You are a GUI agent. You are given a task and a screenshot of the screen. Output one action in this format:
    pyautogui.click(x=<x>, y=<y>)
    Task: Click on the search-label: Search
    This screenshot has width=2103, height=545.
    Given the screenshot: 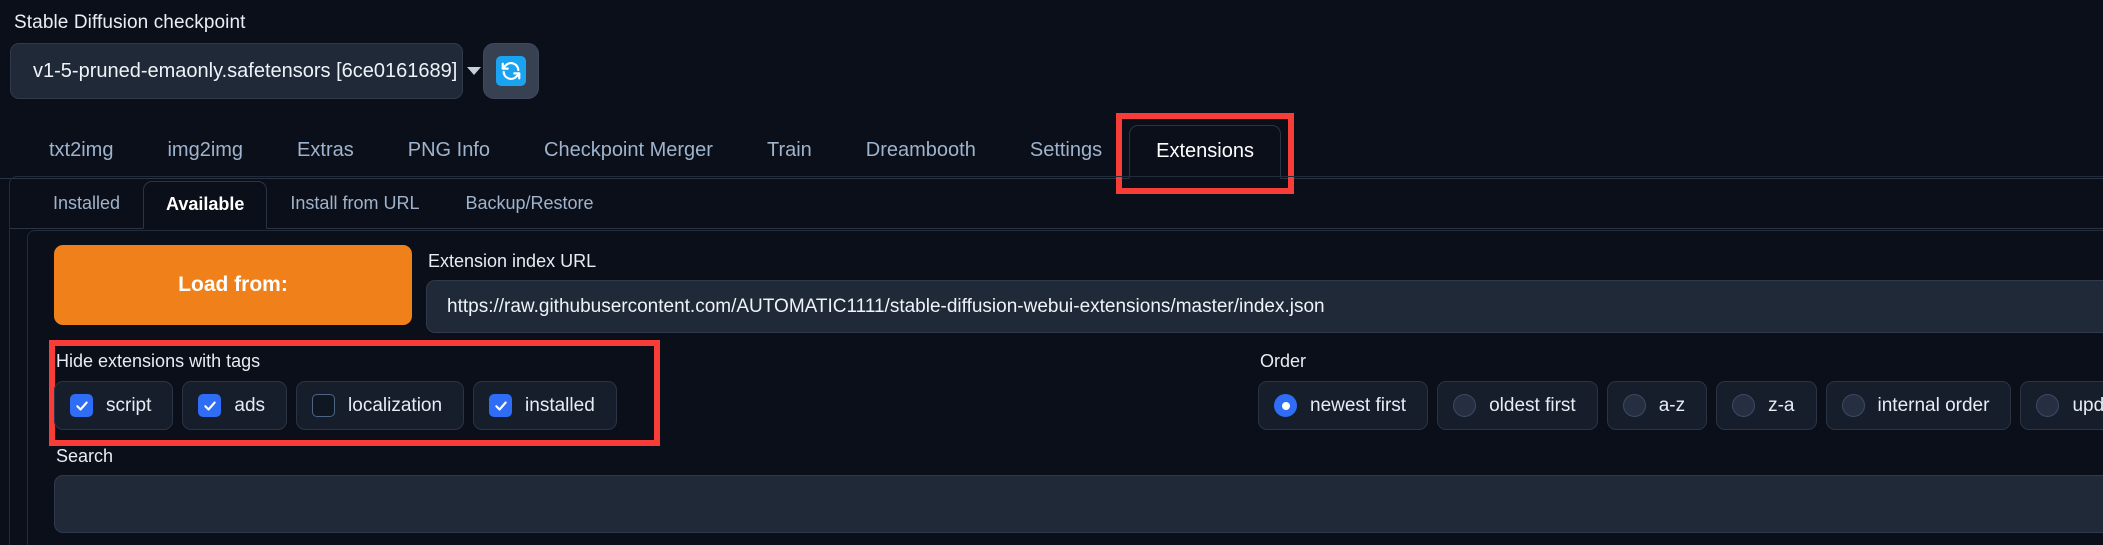 What is the action you would take?
    pyautogui.click(x=85, y=456)
    